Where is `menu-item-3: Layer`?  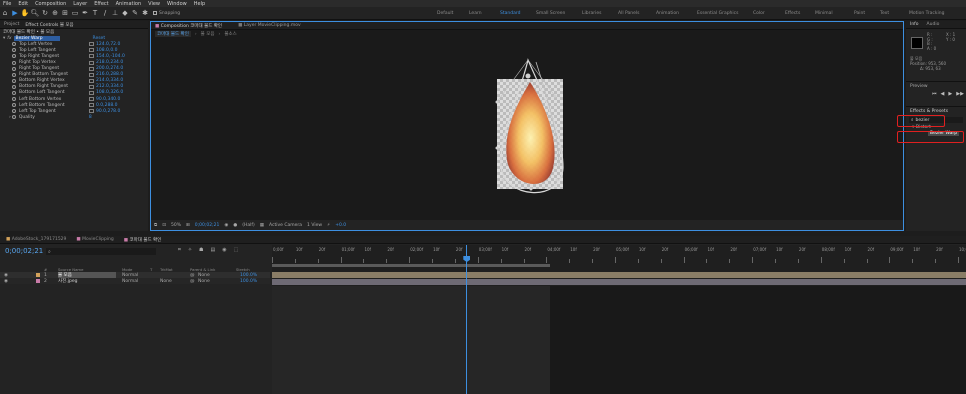
menu-item-3: Layer is located at coordinates (80, 4).